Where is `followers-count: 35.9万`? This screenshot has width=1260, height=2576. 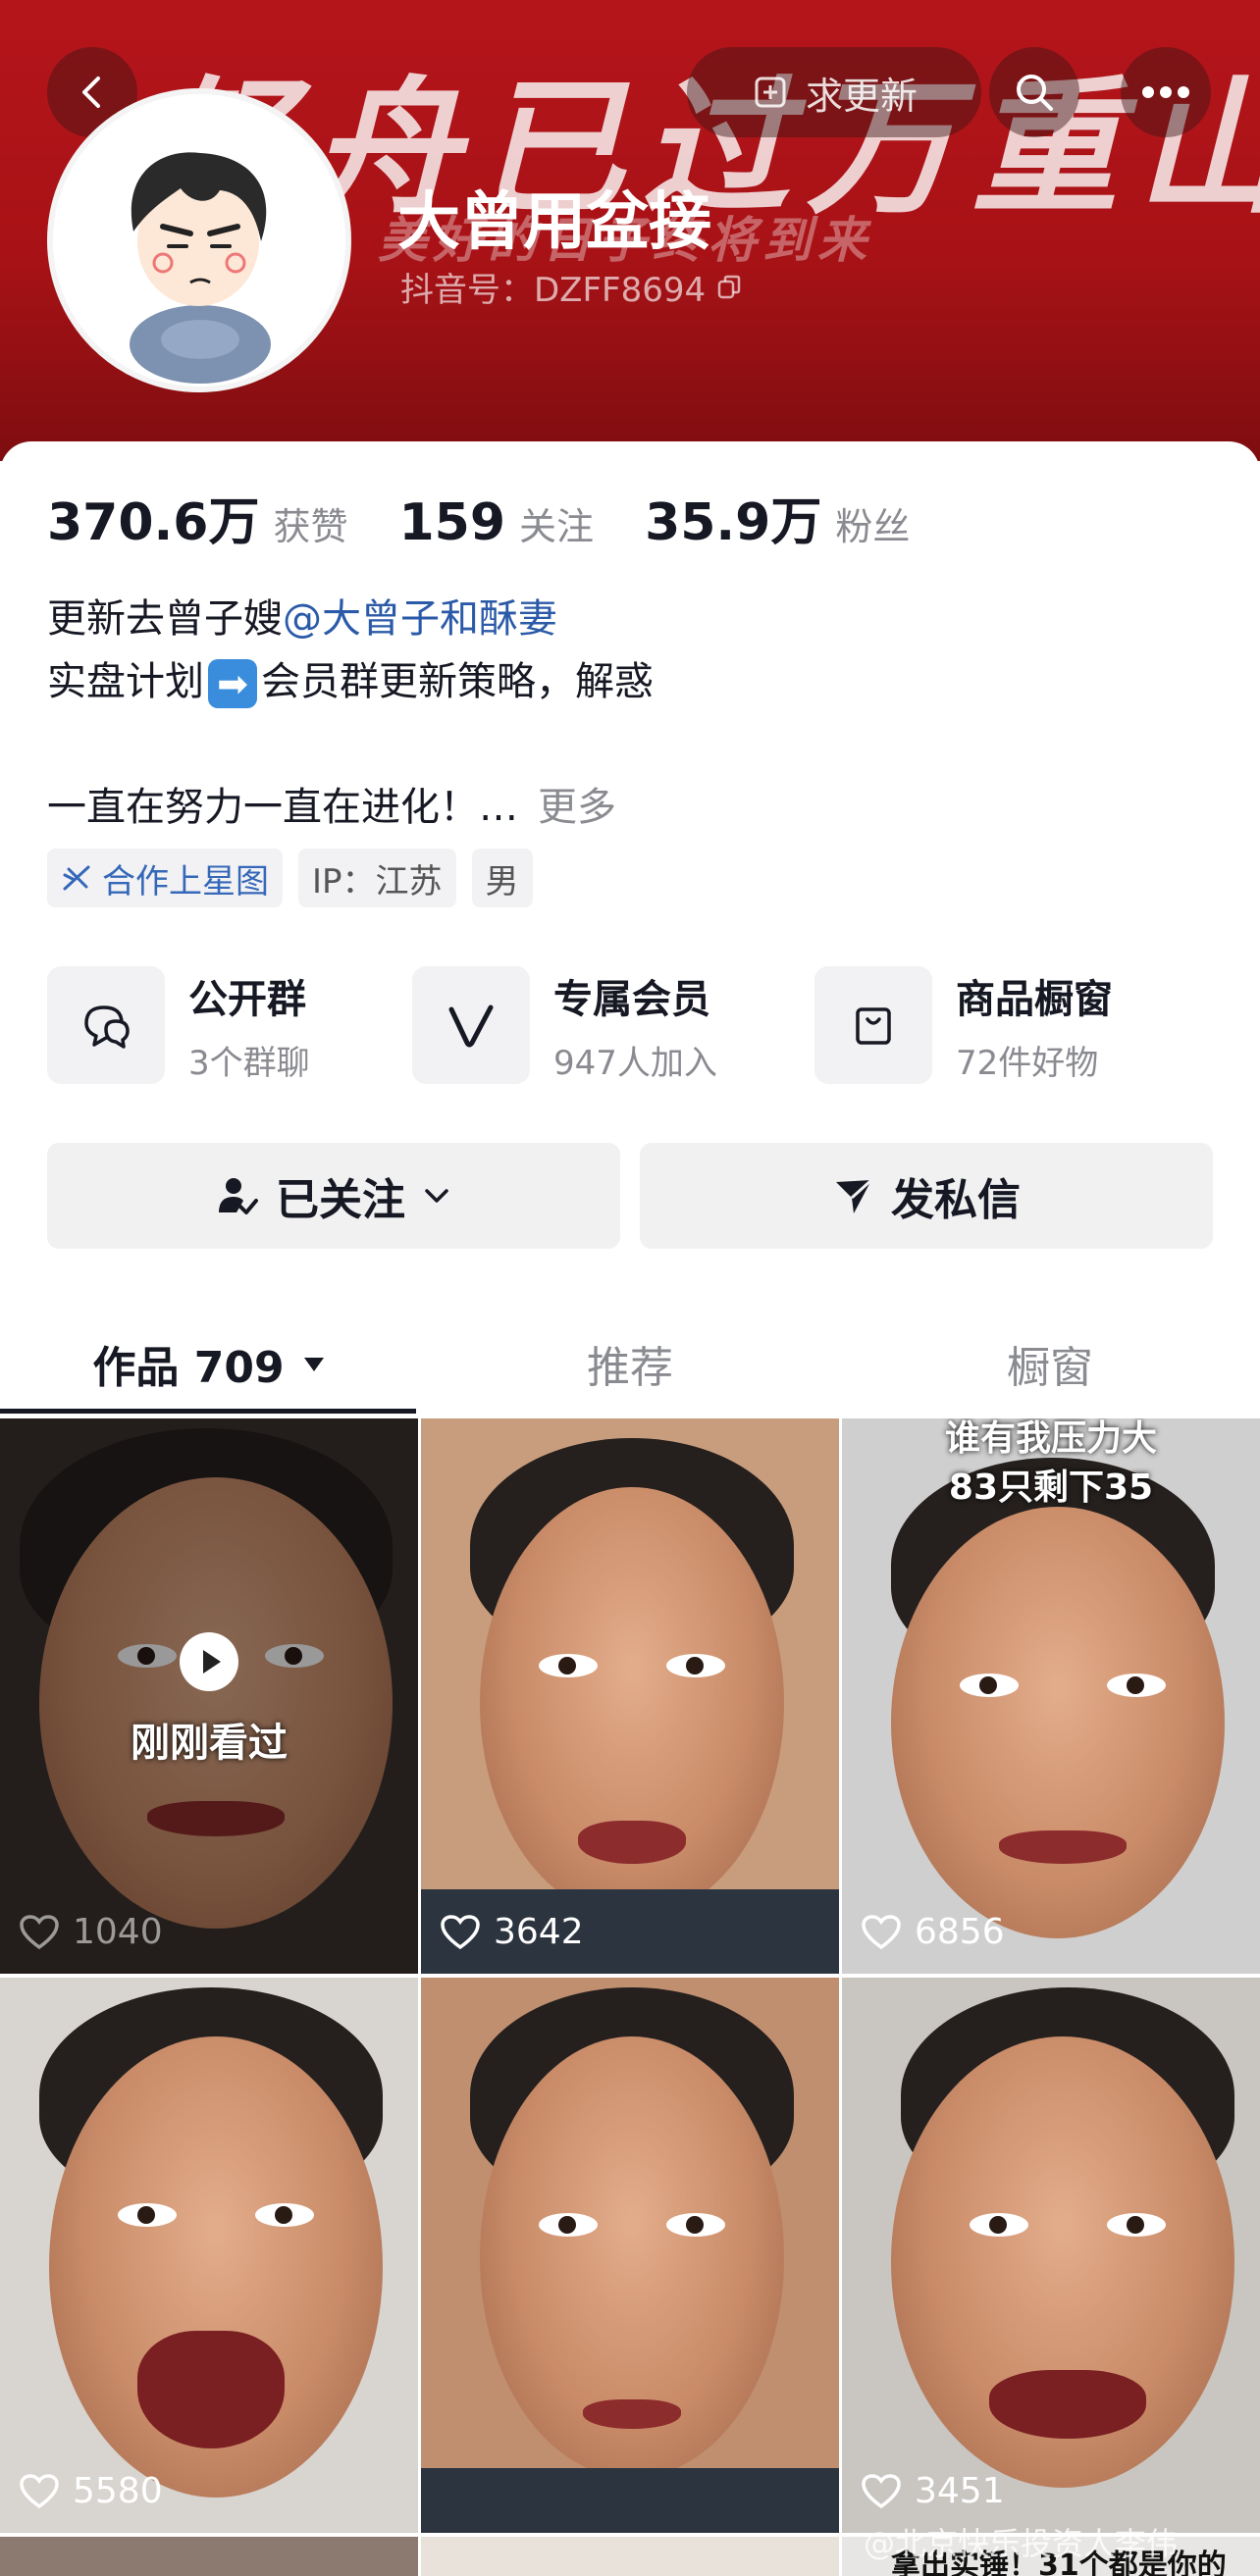
followers-count: 35.9万 is located at coordinates (733, 517).